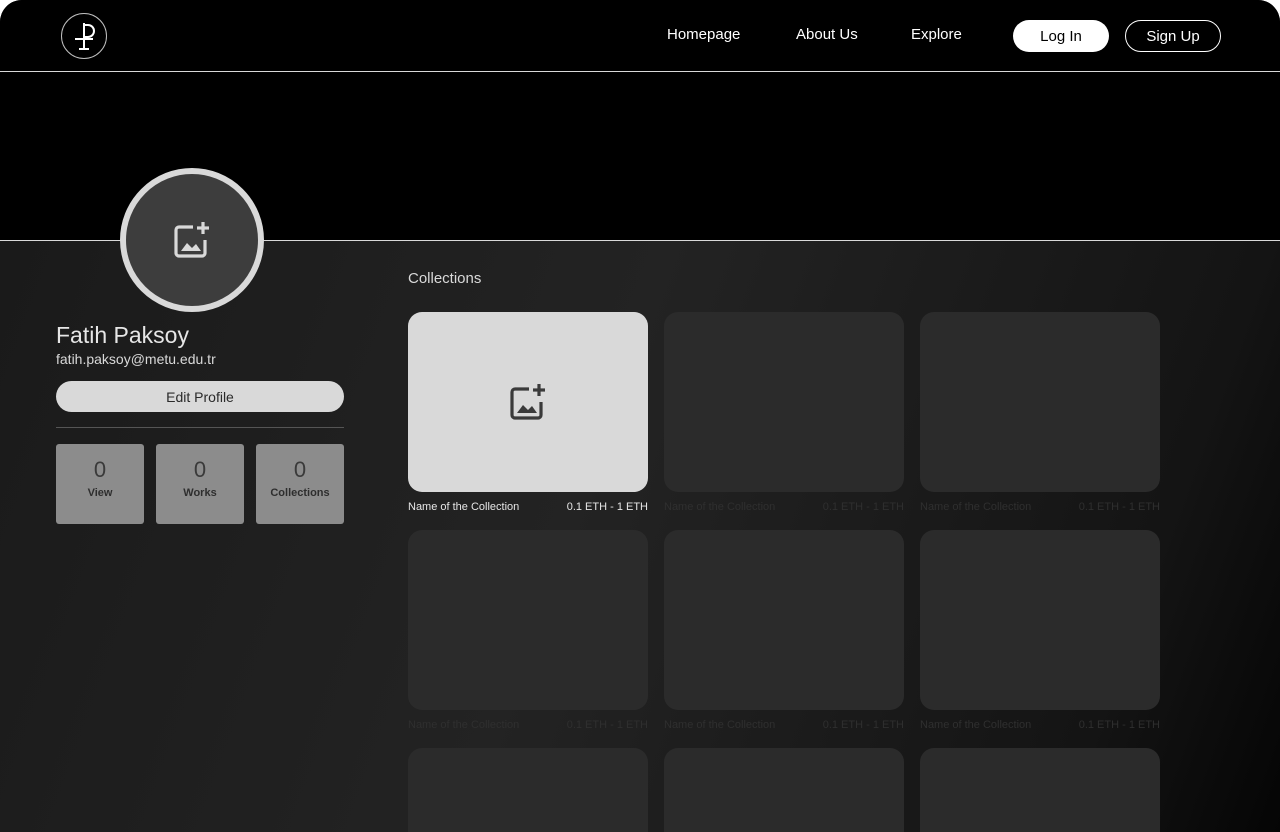  What do you see at coordinates (300, 484) in the screenshot?
I see `stat-collections: 0 Collections` at bounding box center [300, 484].